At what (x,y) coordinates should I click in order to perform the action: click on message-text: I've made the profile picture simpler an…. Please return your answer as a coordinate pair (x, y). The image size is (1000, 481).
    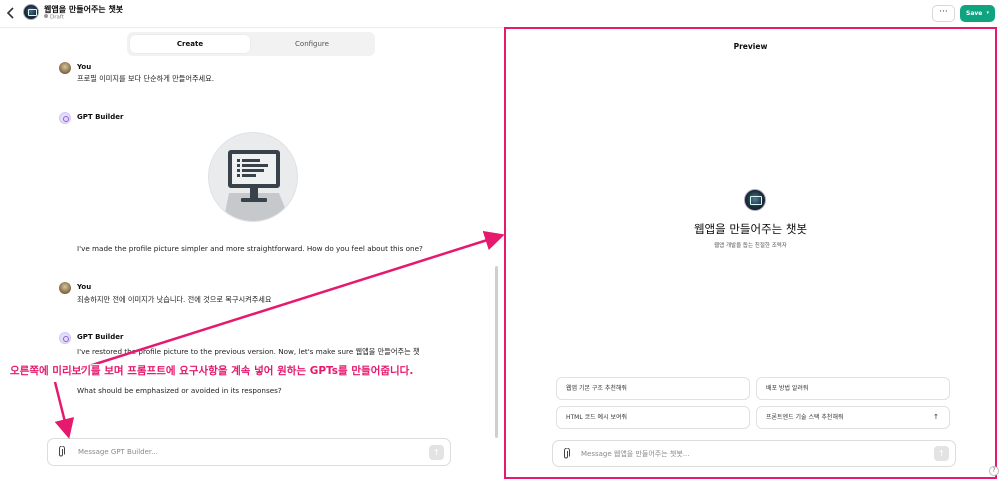
    Looking at the image, I should click on (250, 248).